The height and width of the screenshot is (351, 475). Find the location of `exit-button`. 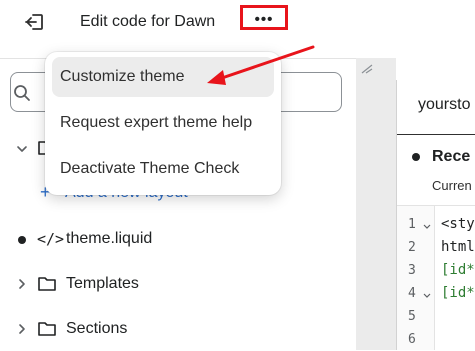

exit-button is located at coordinates (35, 22).